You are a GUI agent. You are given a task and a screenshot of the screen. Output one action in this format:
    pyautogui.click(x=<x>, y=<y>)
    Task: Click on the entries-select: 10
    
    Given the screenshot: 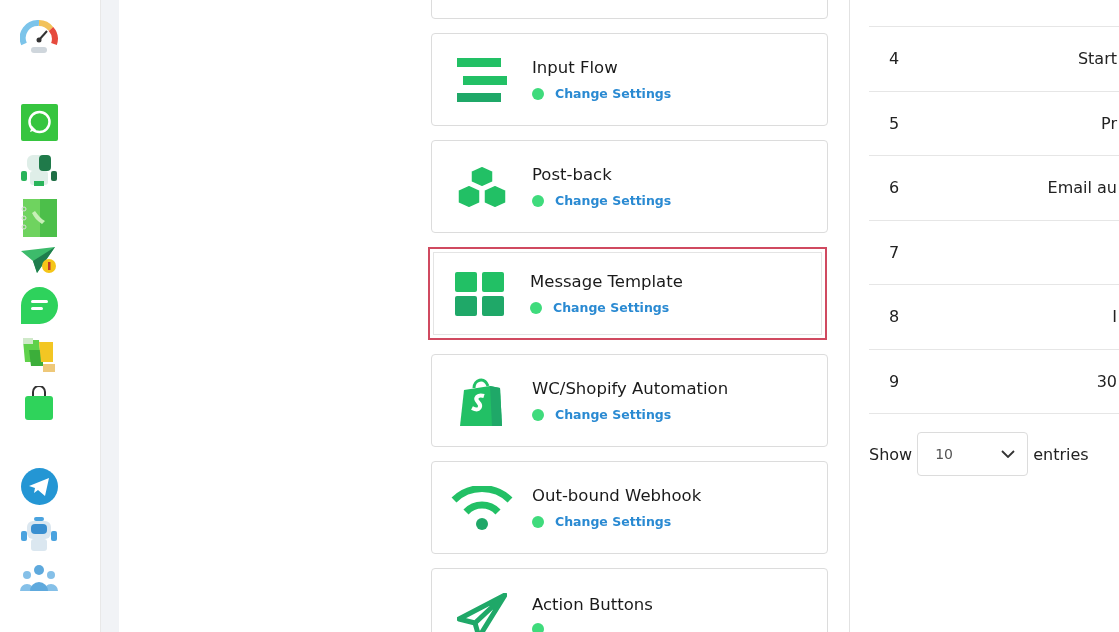 What is the action you would take?
    pyautogui.click(x=973, y=454)
    